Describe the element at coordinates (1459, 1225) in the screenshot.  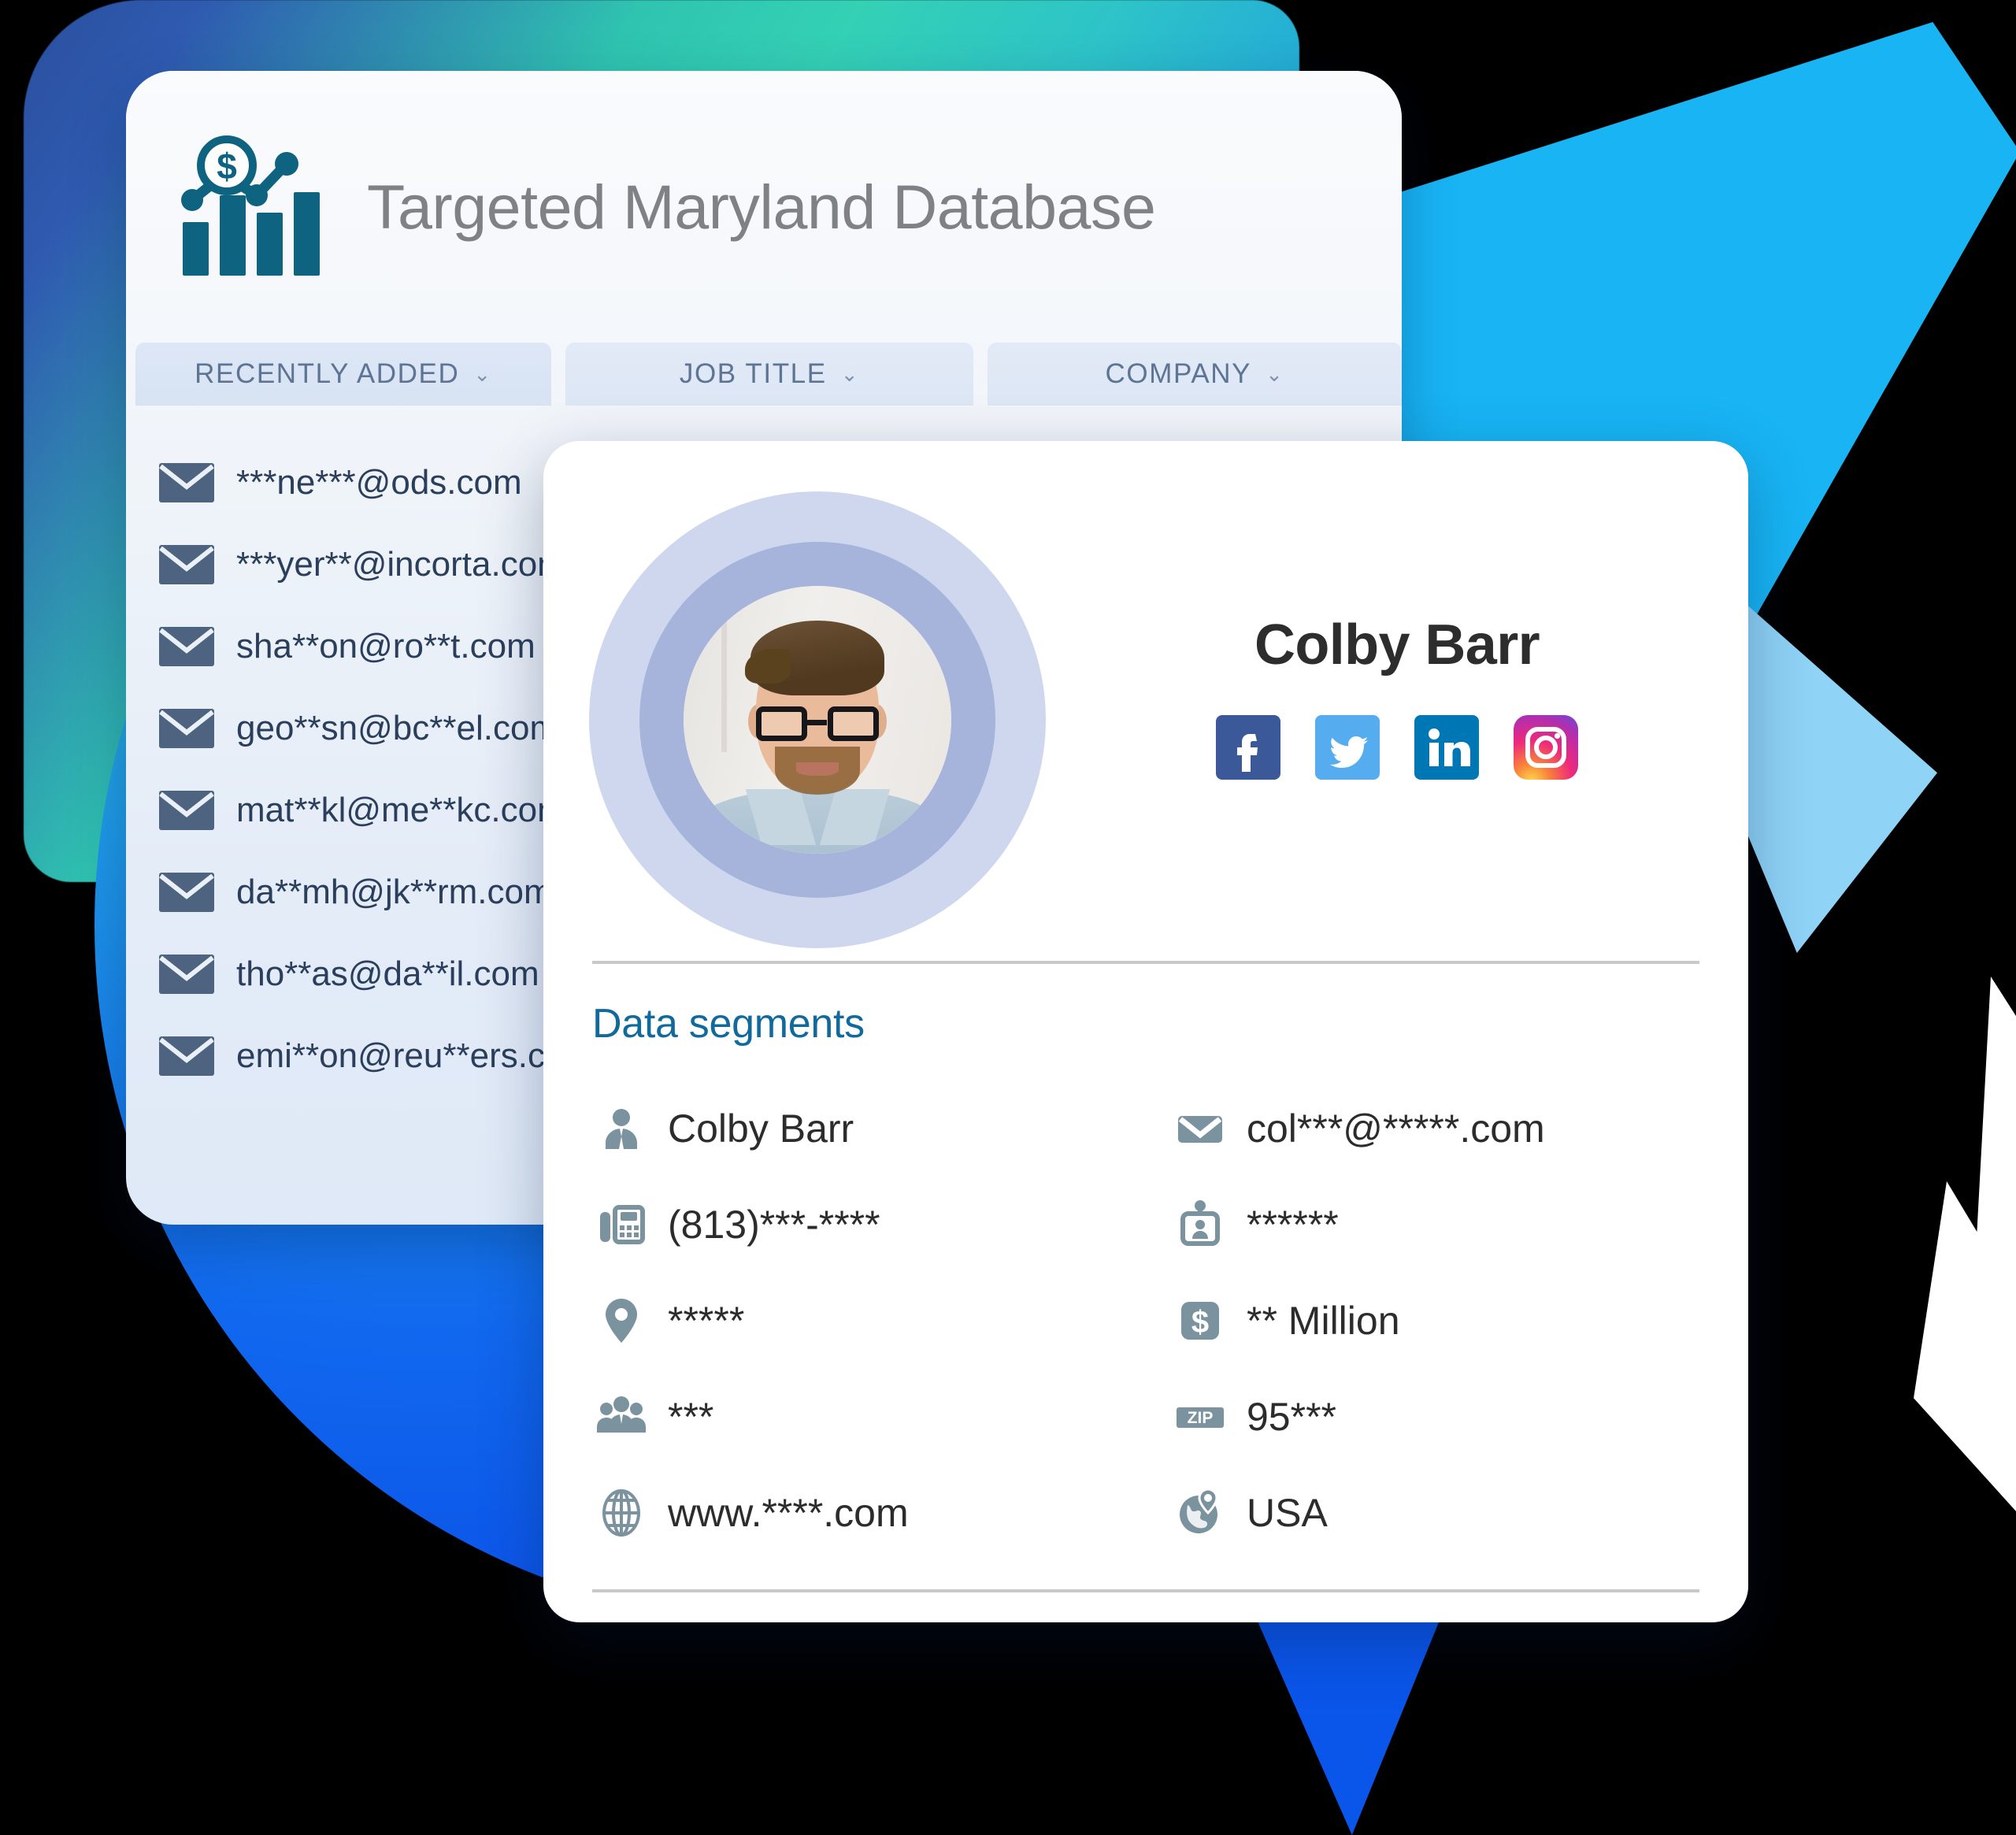
I see `segment-row-title: ******` at that location.